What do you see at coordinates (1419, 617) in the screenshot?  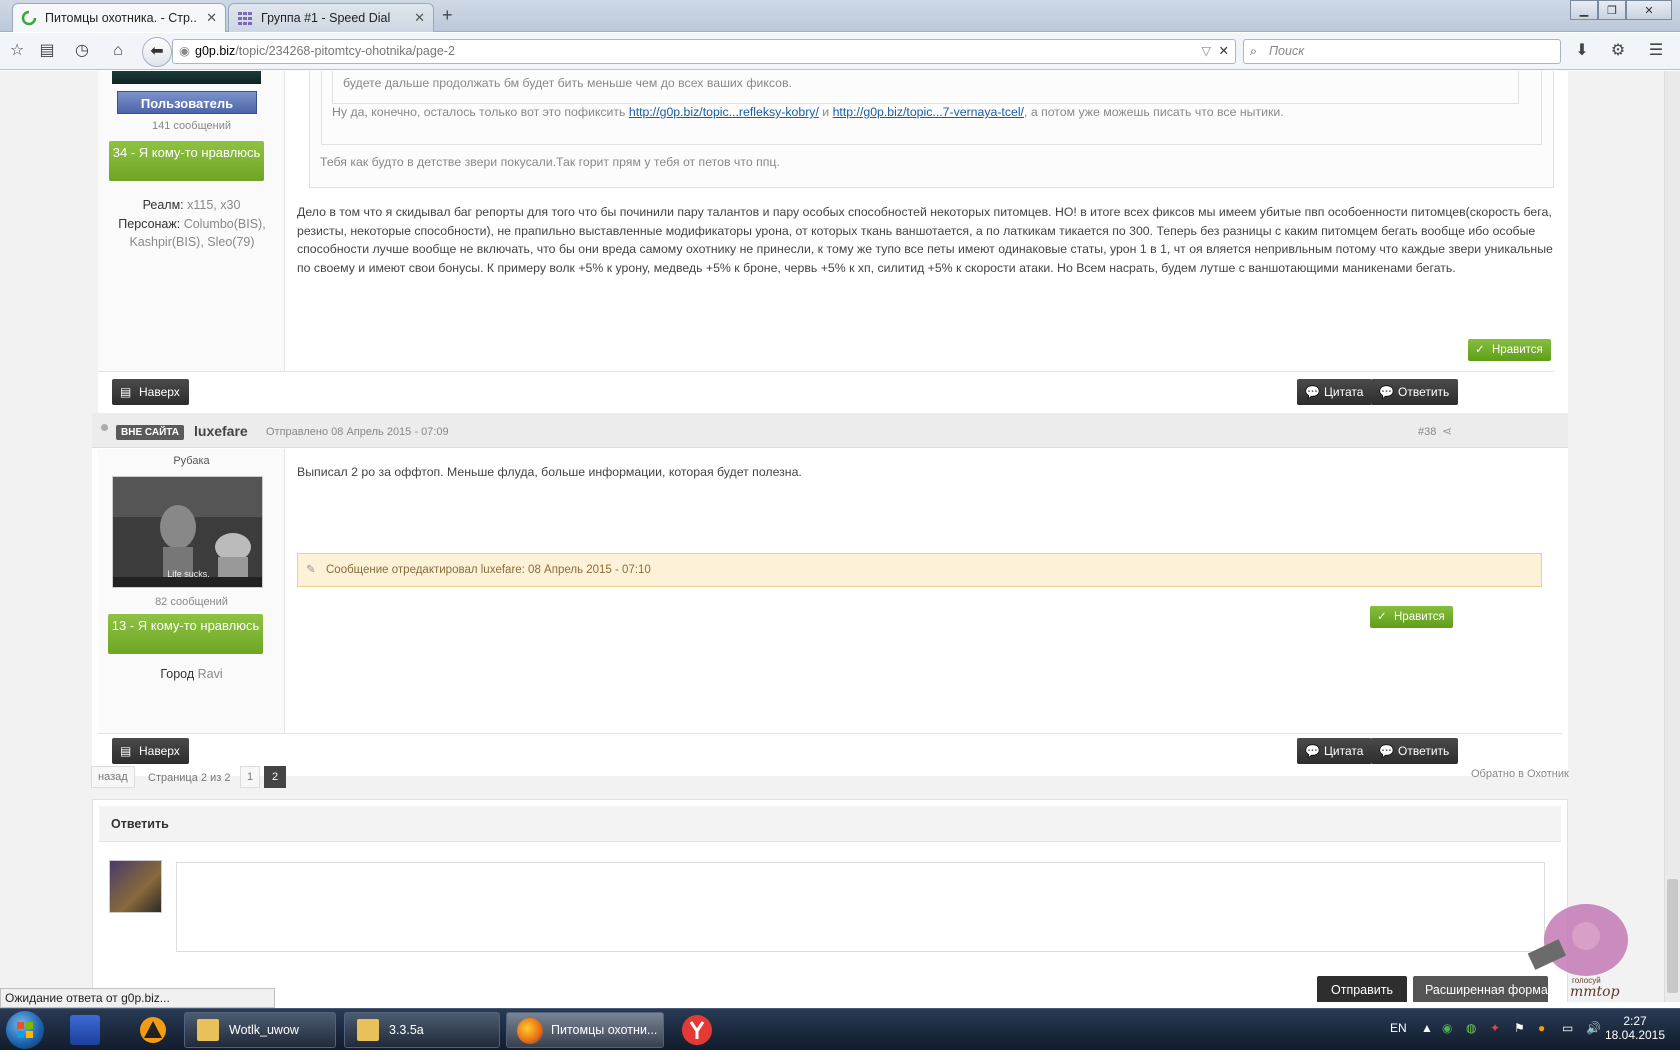 I see `like-label: Нравится` at bounding box center [1419, 617].